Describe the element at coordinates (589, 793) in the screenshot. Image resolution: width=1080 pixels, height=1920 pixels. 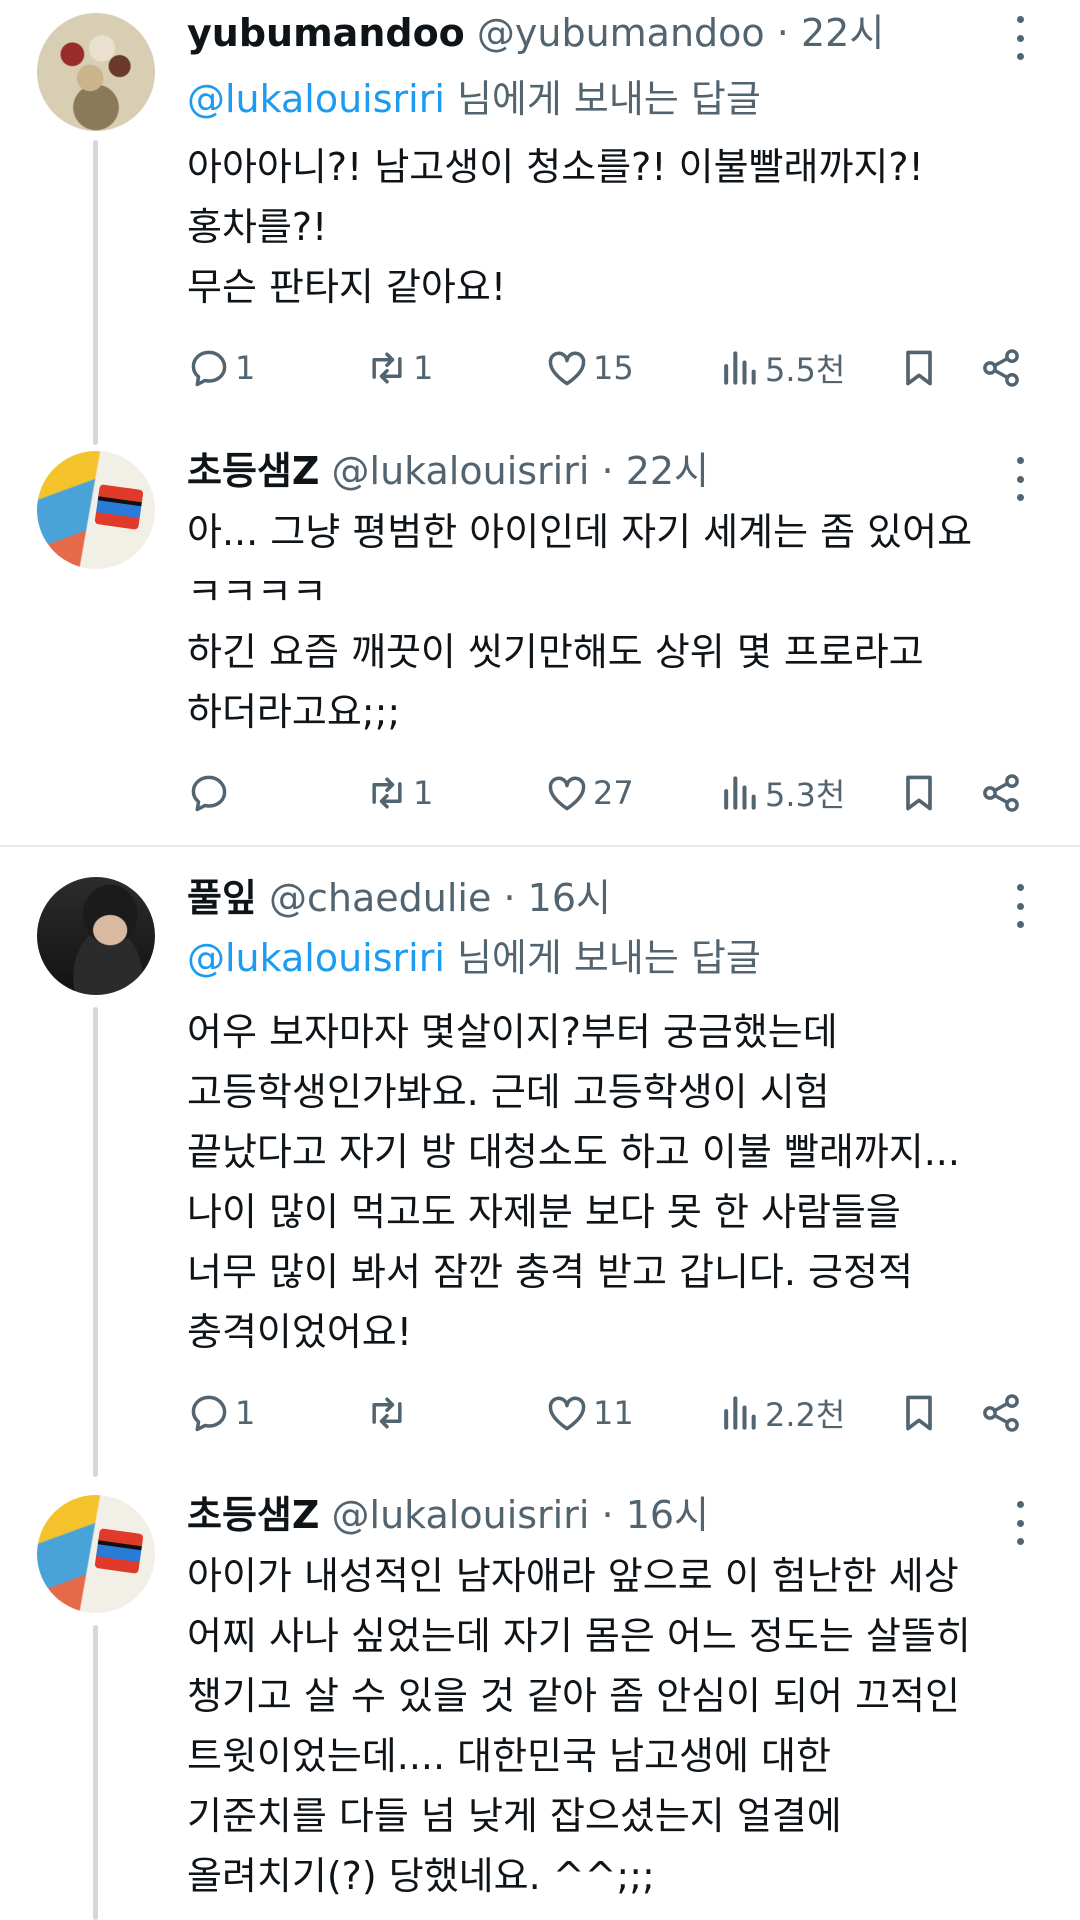
I see `like-button: 27` at that location.